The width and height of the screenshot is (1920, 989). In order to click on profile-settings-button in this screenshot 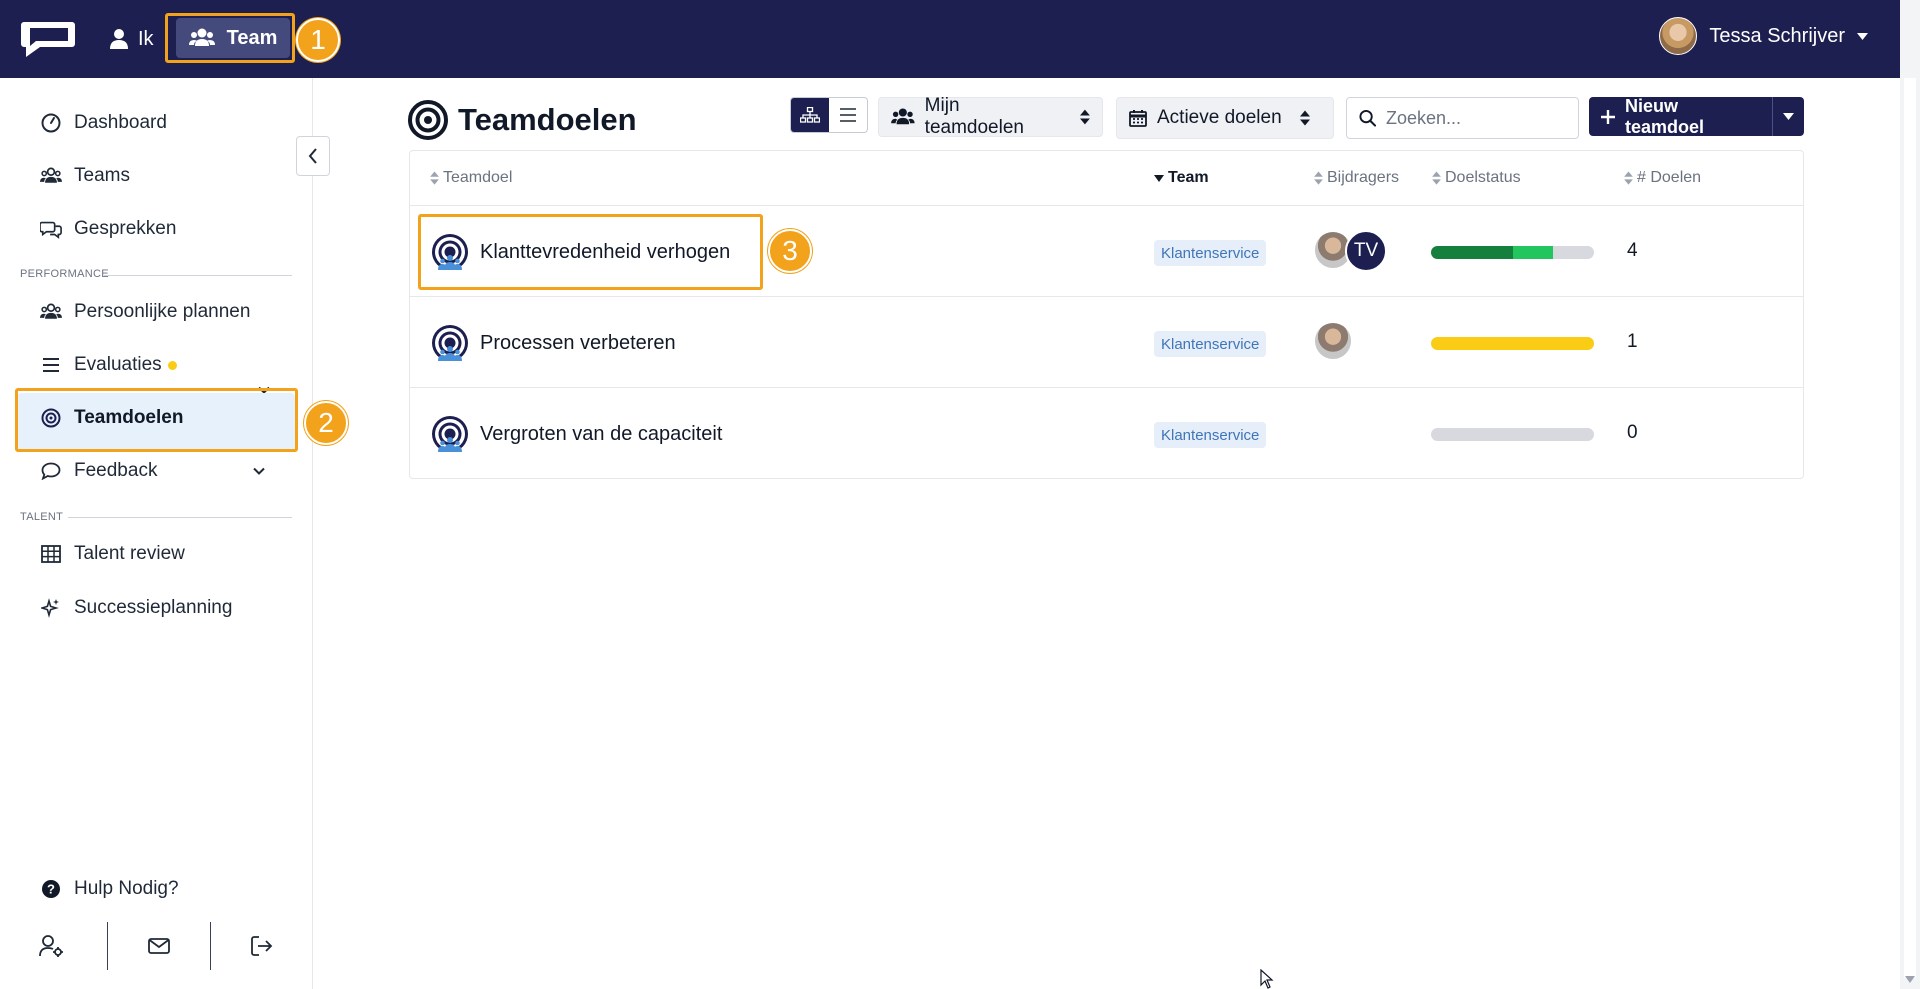, I will do `click(52, 946)`.